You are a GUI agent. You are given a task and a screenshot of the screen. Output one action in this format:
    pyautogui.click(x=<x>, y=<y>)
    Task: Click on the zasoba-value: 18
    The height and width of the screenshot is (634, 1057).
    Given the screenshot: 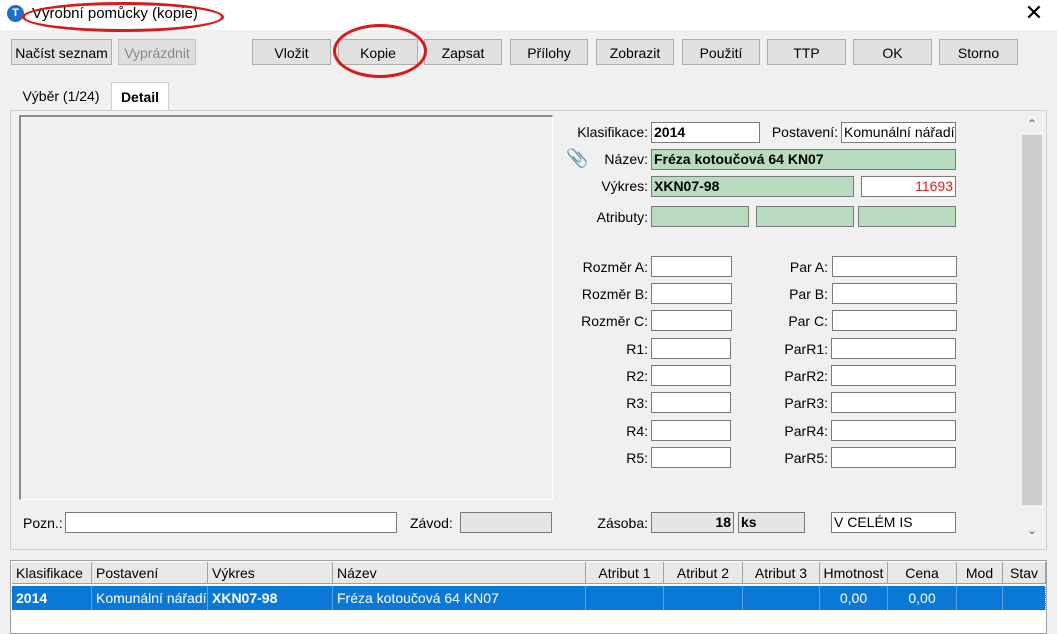 What is the action you would take?
    pyautogui.click(x=692, y=522)
    